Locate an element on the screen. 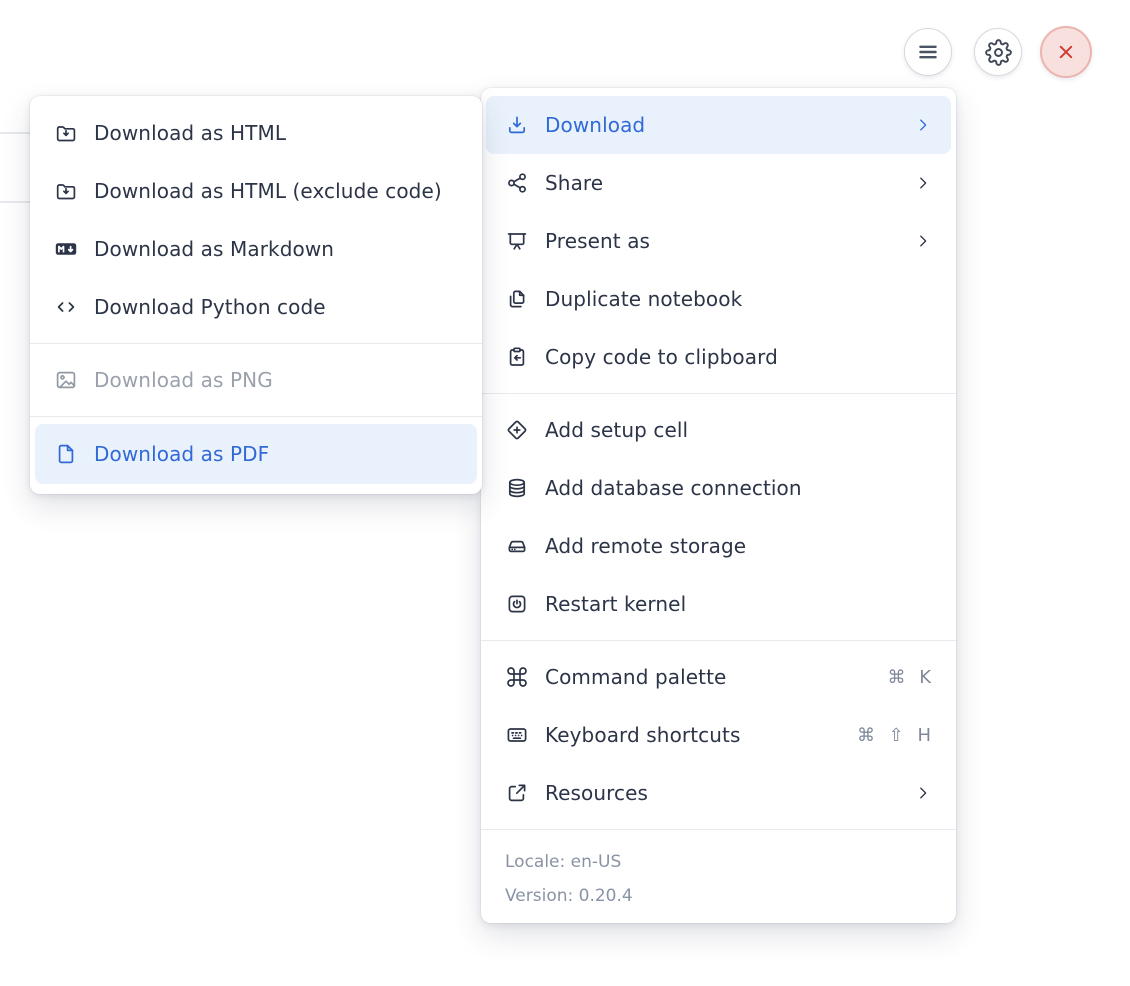 This screenshot has width=1130, height=986. download-icon is located at coordinates (517, 125).